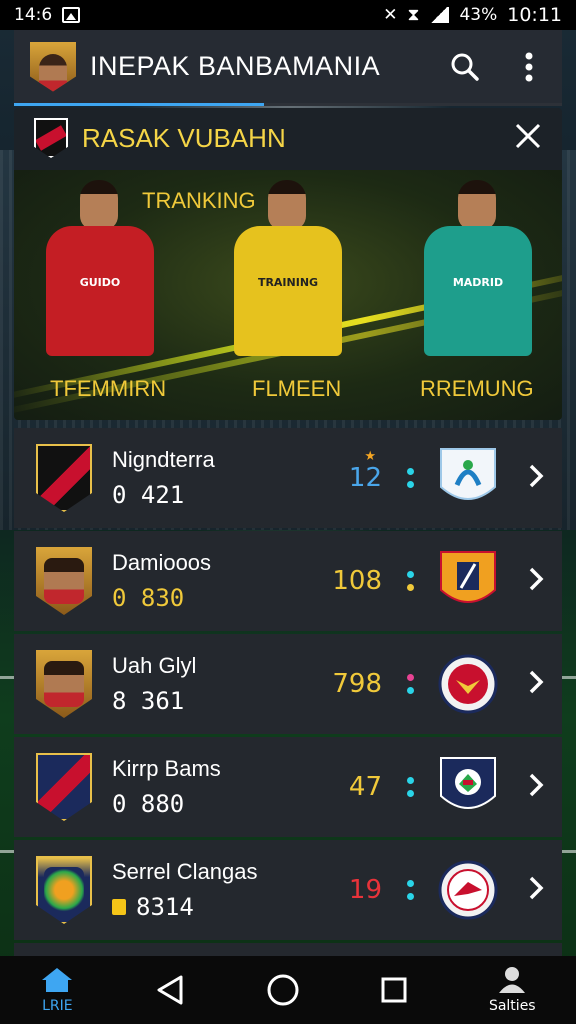 This screenshot has height=1024, width=576. Describe the element at coordinates (288, 15) in the screenshot. I see `status-bar: 14:6 ✕ ⧗ 43% 10:11` at that location.